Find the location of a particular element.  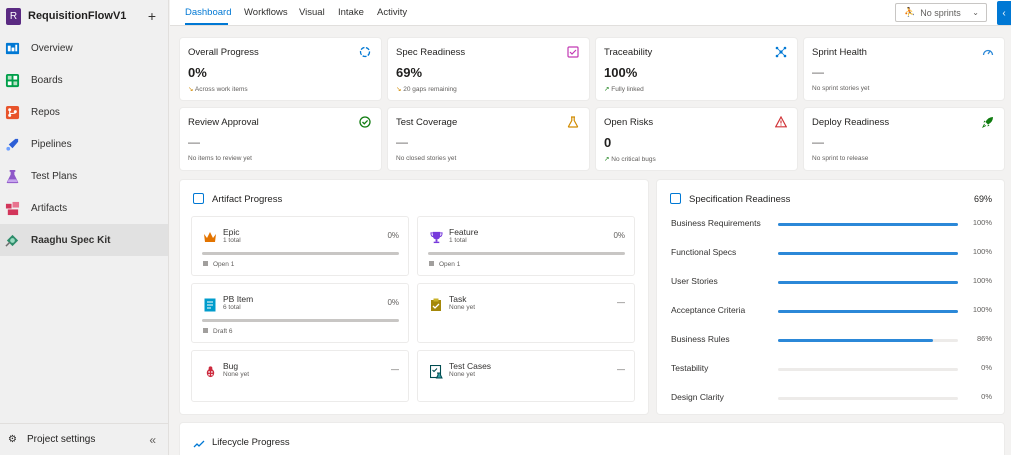

trend-up-icon: ↗ is located at coordinates (607, 89).